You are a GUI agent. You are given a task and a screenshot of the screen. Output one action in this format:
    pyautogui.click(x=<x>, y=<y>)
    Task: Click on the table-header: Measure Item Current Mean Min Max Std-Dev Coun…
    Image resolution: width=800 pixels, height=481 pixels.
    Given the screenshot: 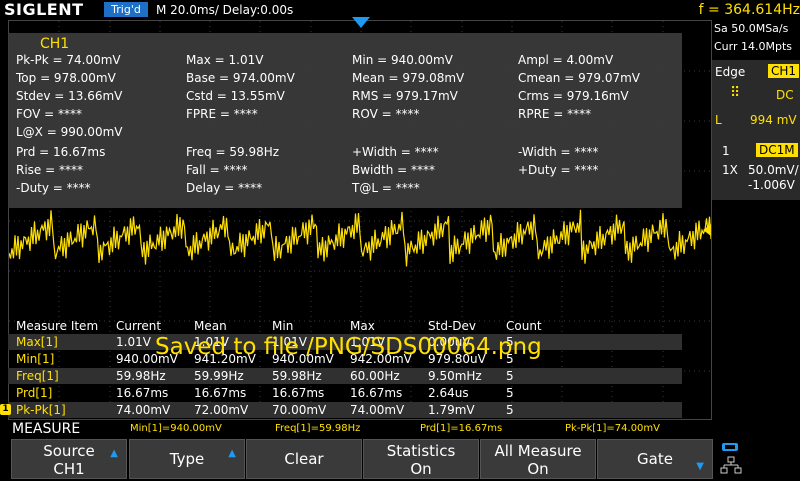 What is the action you would take?
    pyautogui.click(x=345, y=326)
    